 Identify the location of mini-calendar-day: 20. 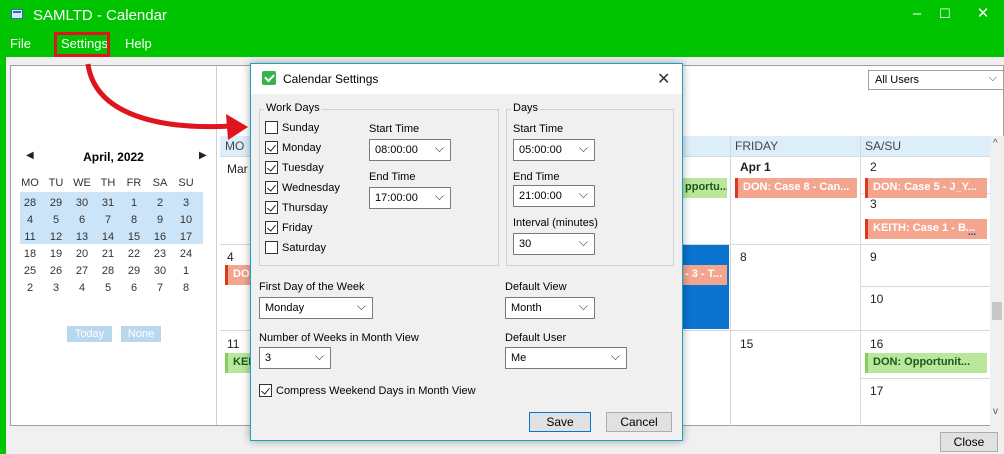
(82, 254).